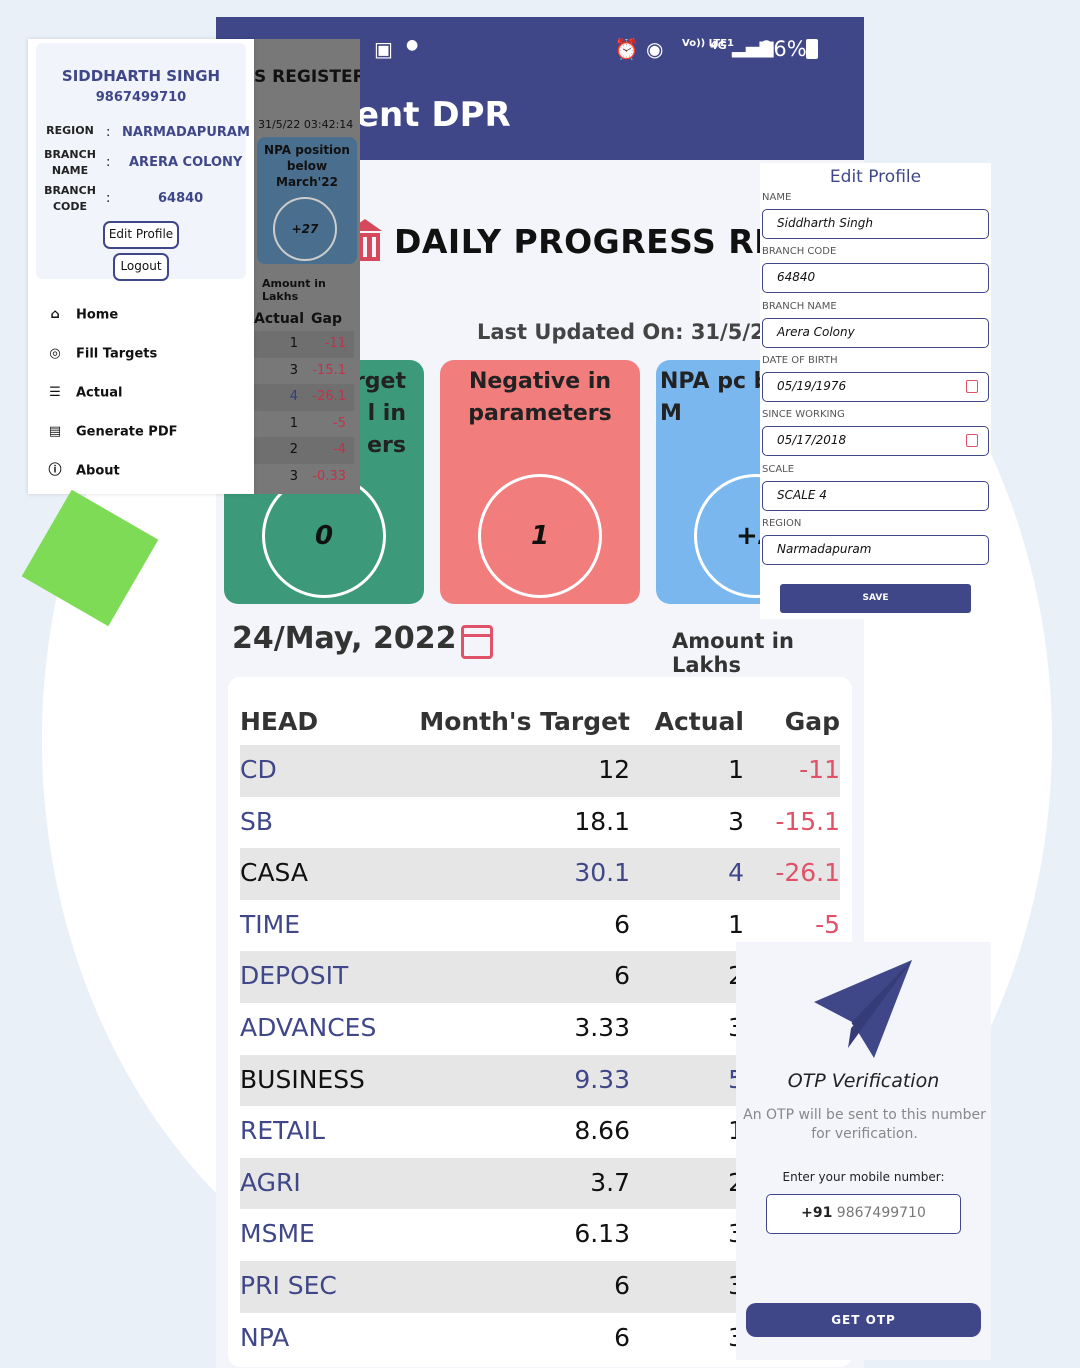  I want to click on overlay-header-actual: Actual, so click(279, 319).